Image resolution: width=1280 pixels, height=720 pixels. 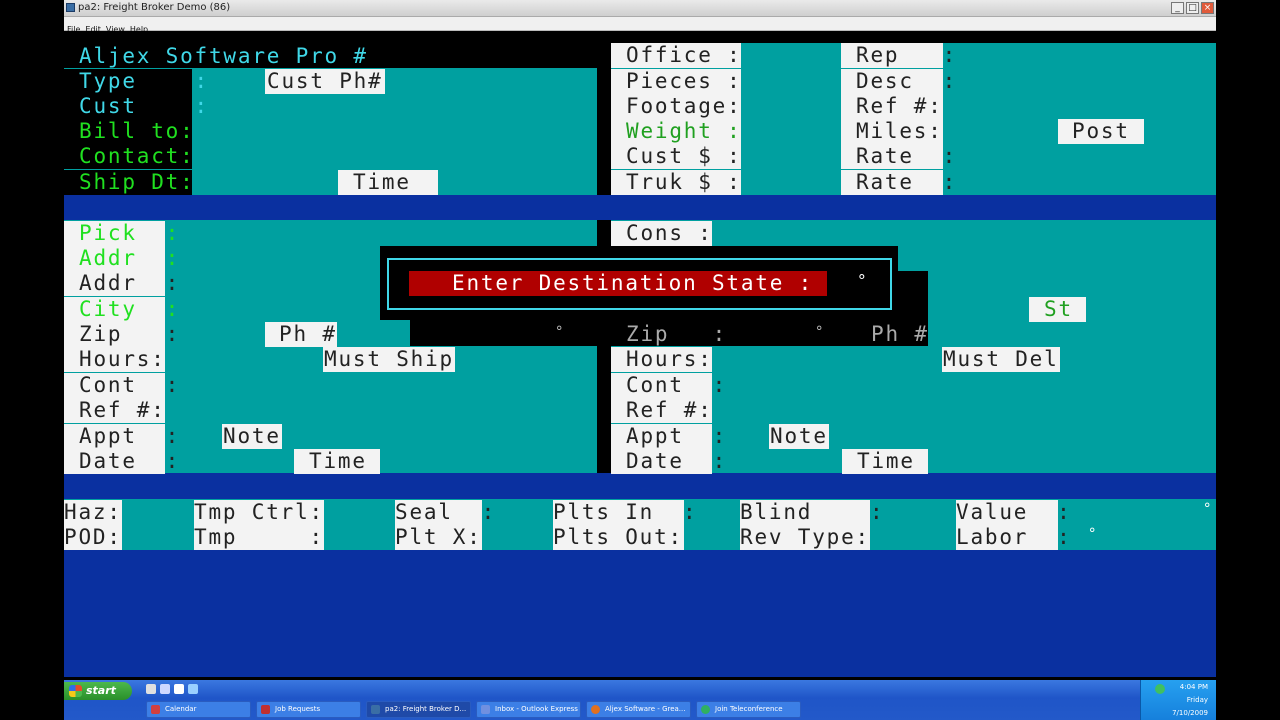 What do you see at coordinates (325, 81) in the screenshot?
I see `cust-ph-button: Cust Ph#` at bounding box center [325, 81].